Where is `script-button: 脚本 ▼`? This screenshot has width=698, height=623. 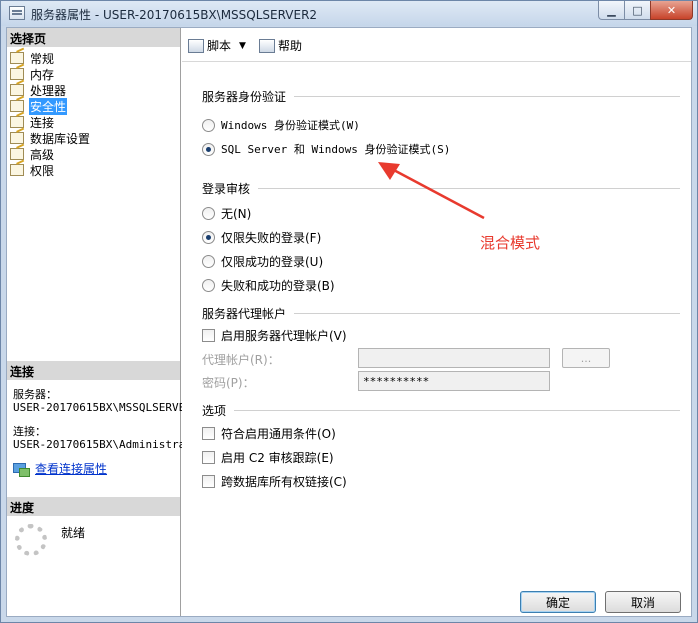
script-button: 脚本 ▼ is located at coordinates (217, 45).